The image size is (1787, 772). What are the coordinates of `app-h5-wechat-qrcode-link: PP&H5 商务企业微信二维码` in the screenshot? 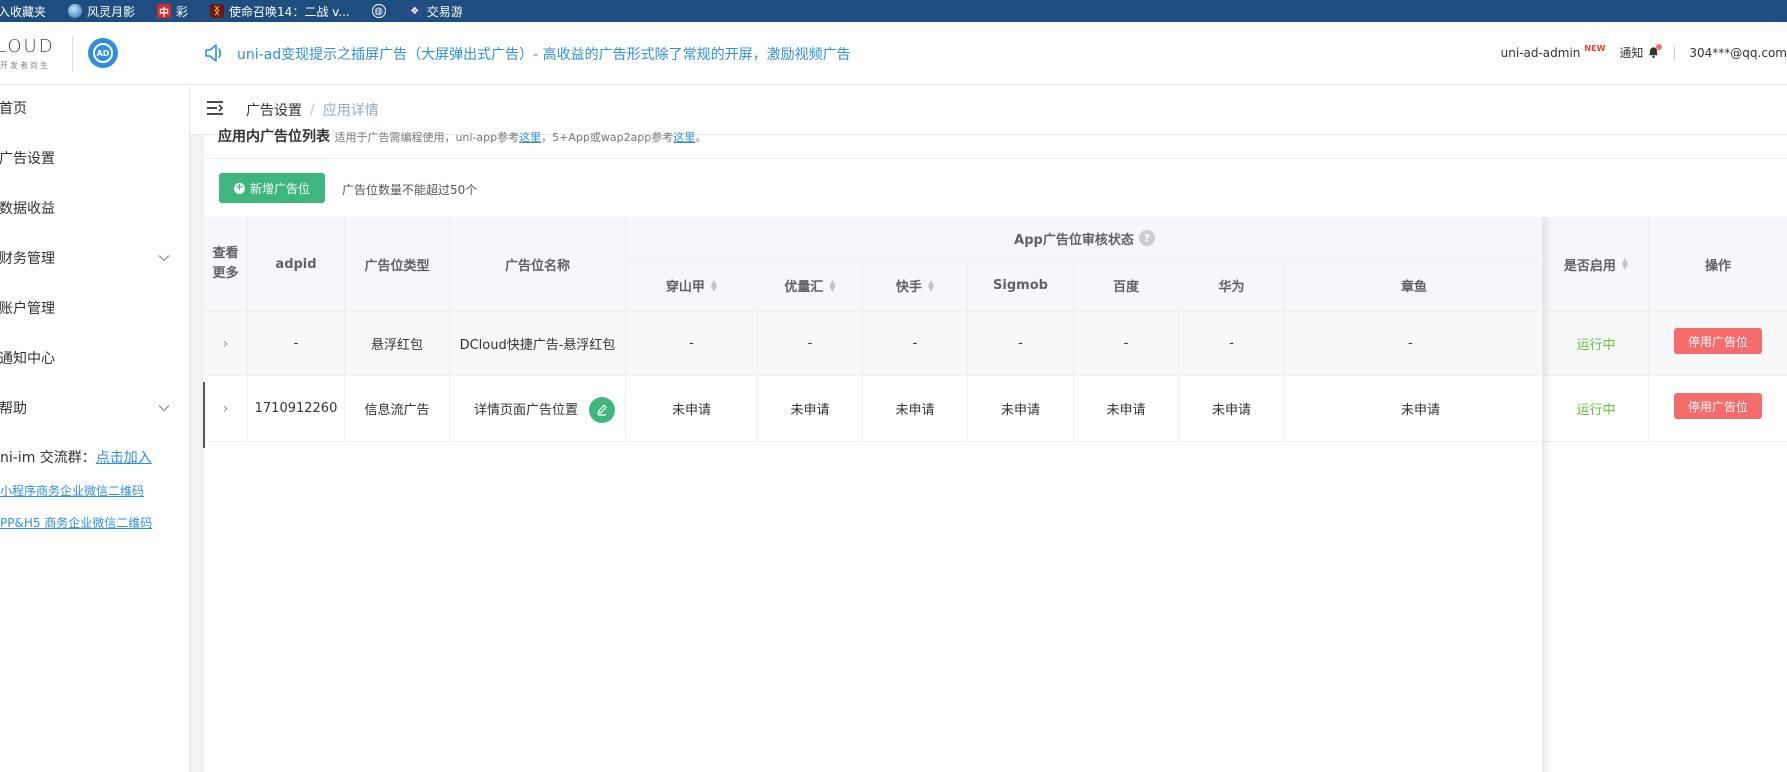 It's located at (76, 522).